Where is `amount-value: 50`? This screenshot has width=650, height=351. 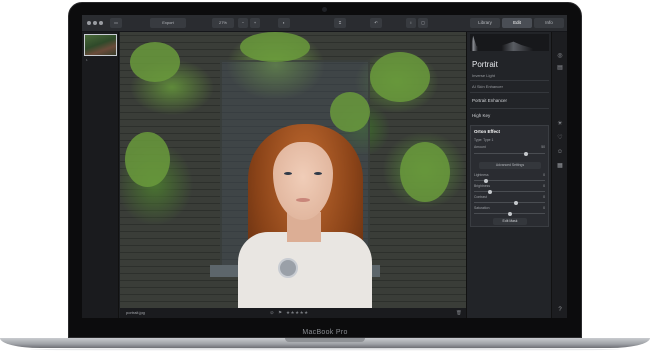
amount-value: 50 is located at coordinates (543, 147).